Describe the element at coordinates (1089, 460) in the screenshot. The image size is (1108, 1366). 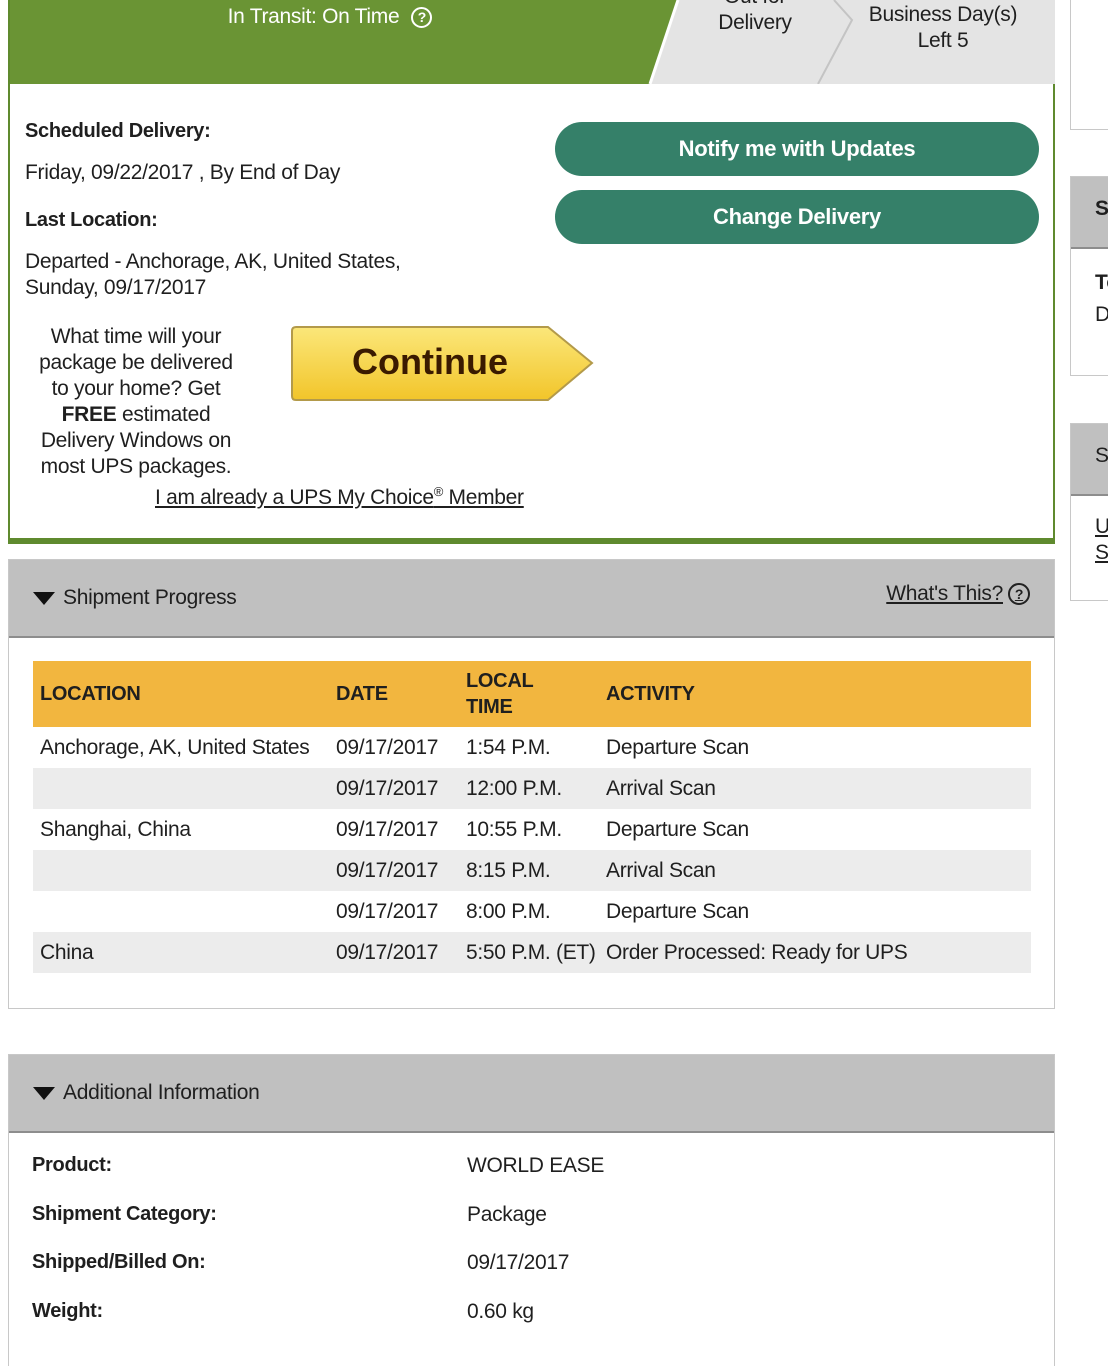
I see `sidebar-box-services-head: Se` at that location.